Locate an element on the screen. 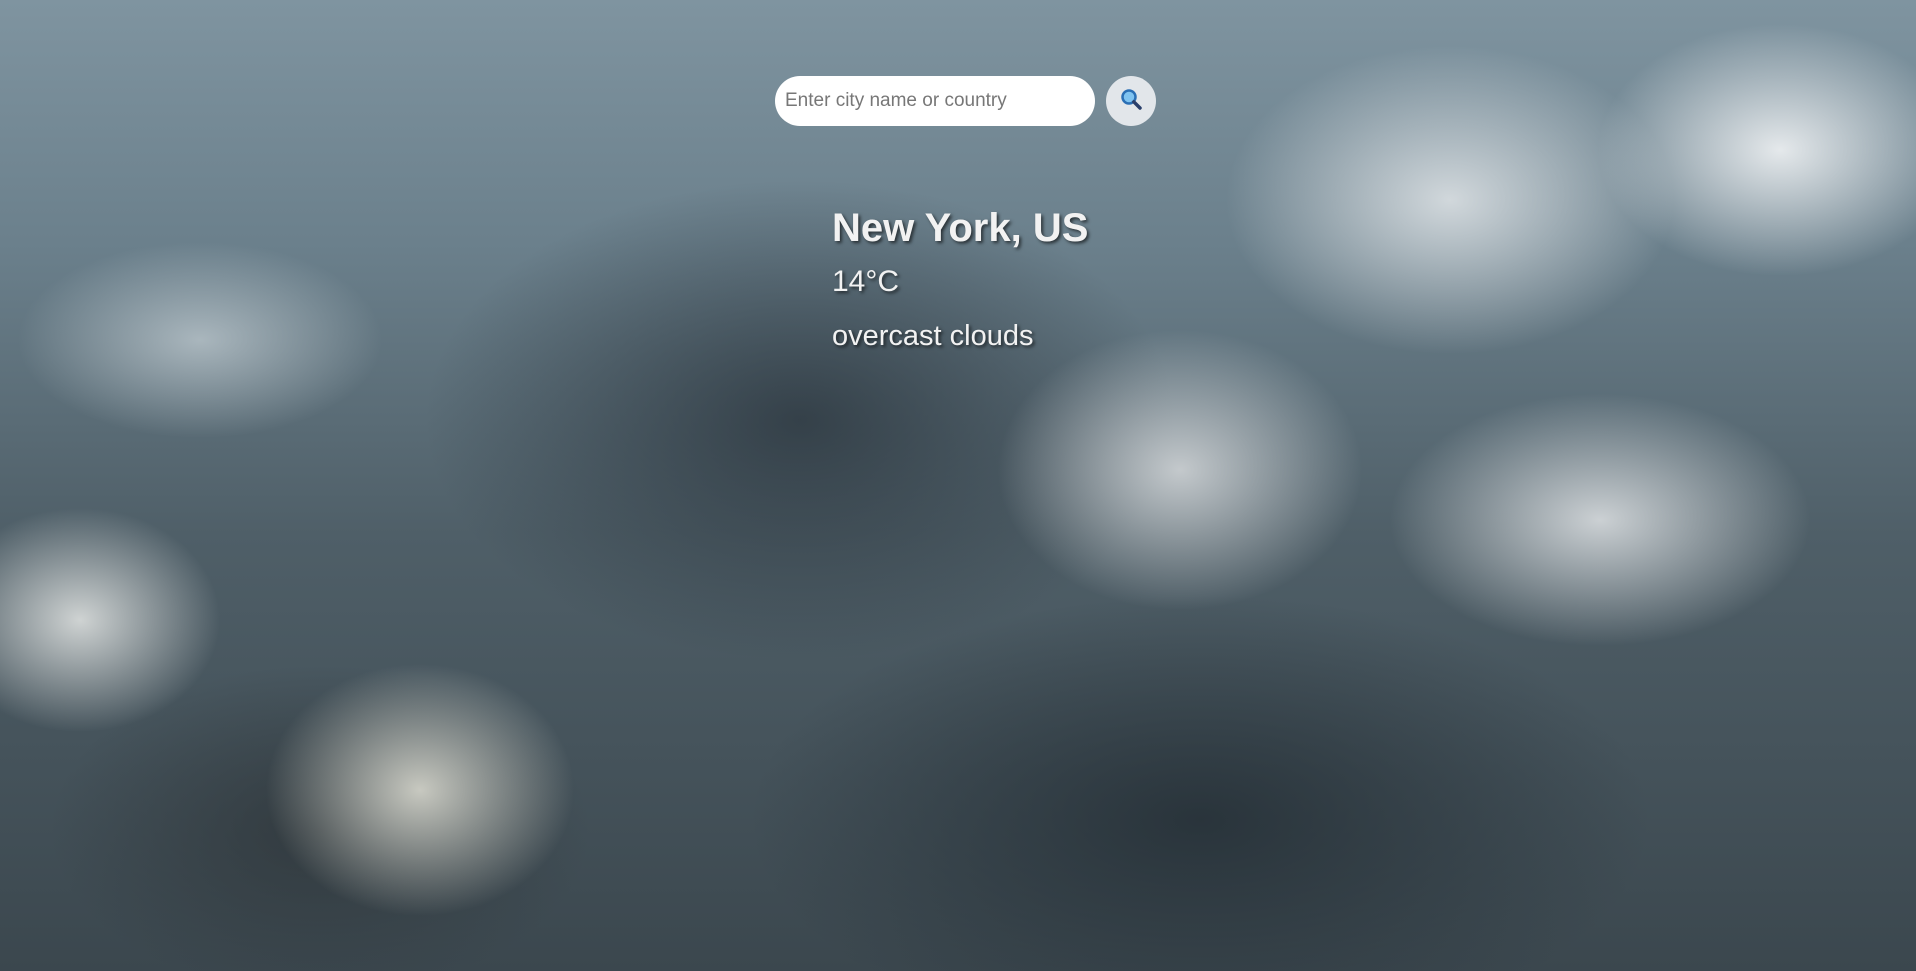 The image size is (1916, 971). weather-description: overcast clouds is located at coordinates (933, 336).